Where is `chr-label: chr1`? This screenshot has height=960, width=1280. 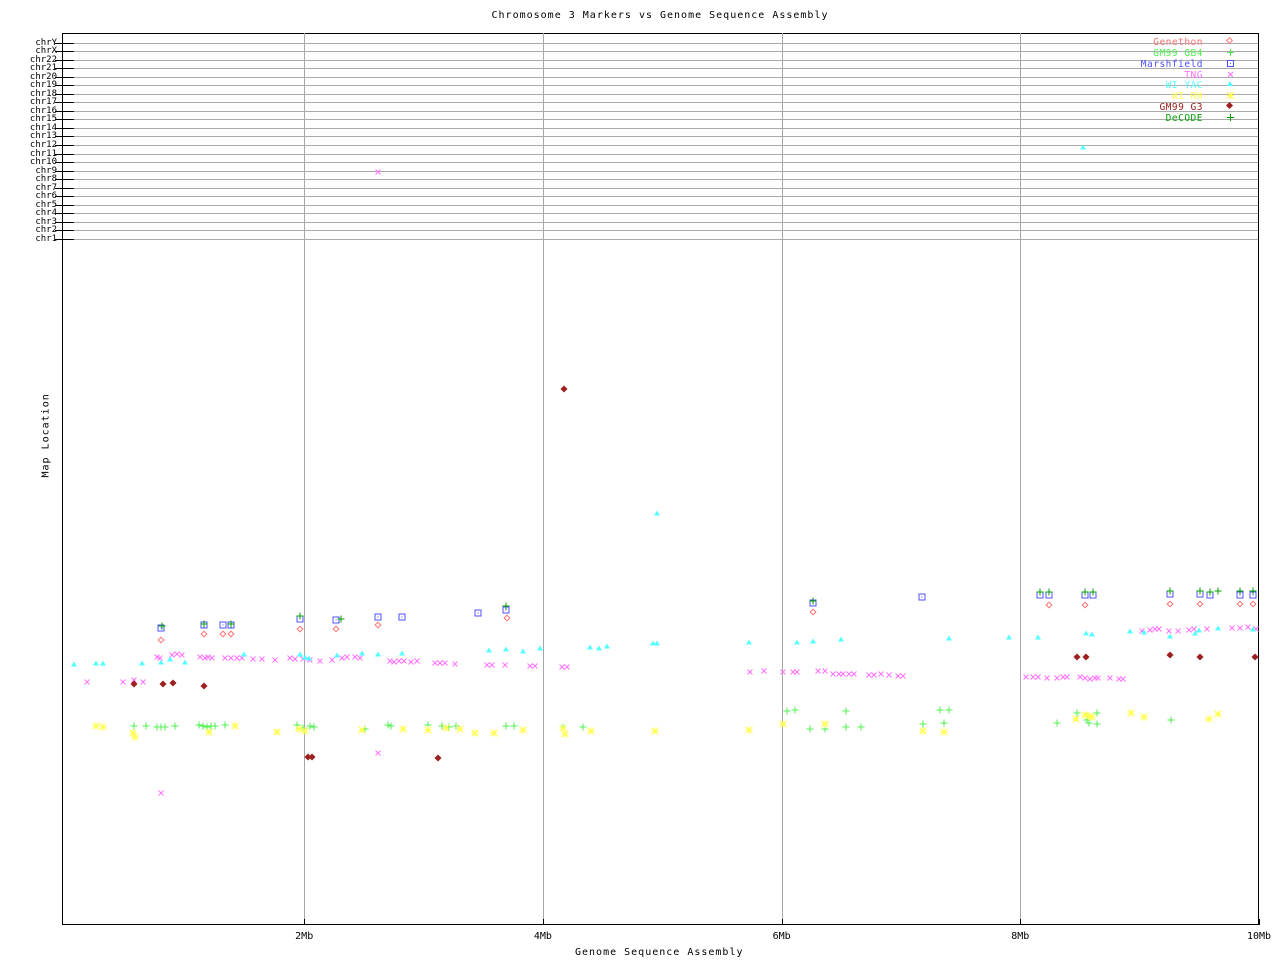
chr-label: chr1 is located at coordinates (46, 238).